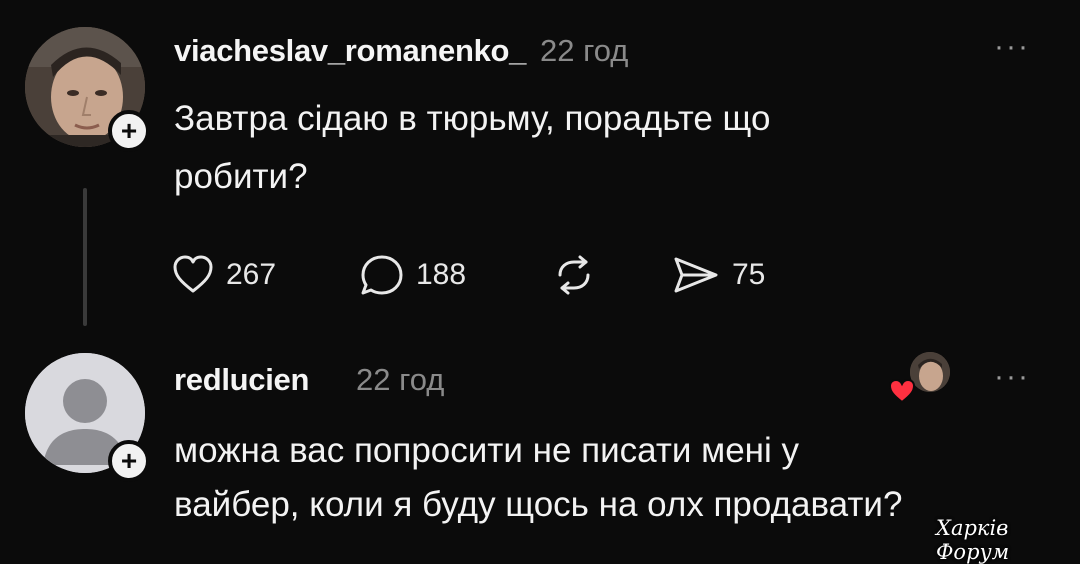 The width and height of the screenshot is (1080, 564). What do you see at coordinates (224, 275) in the screenshot?
I see `like-button: 267` at bounding box center [224, 275].